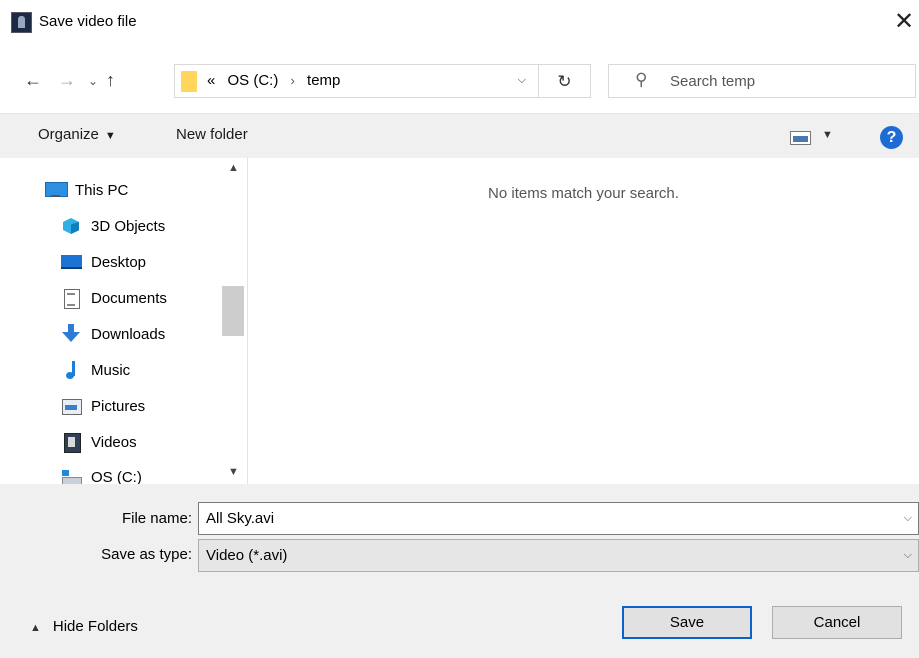 This screenshot has width=919, height=658. I want to click on file-name-combobox: ⌵, so click(558, 518).